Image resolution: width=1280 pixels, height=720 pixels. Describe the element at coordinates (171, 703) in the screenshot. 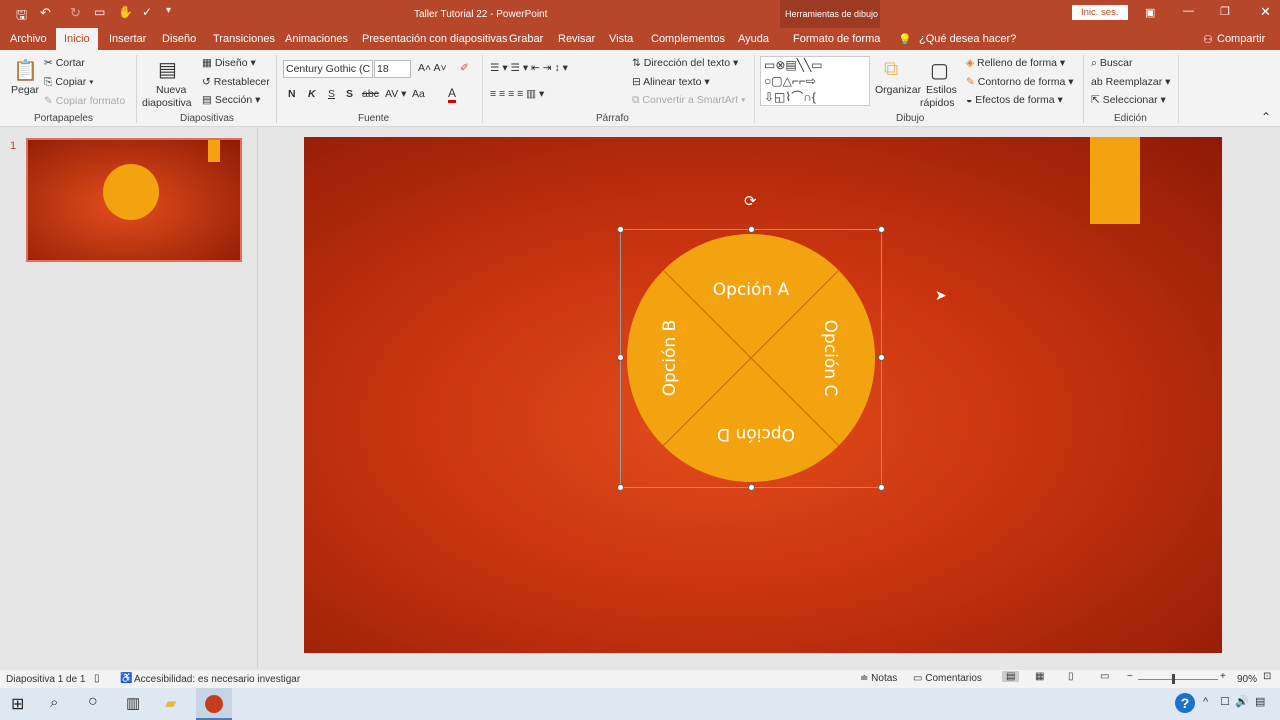

I see `file-explorer-icon: ▰` at that location.